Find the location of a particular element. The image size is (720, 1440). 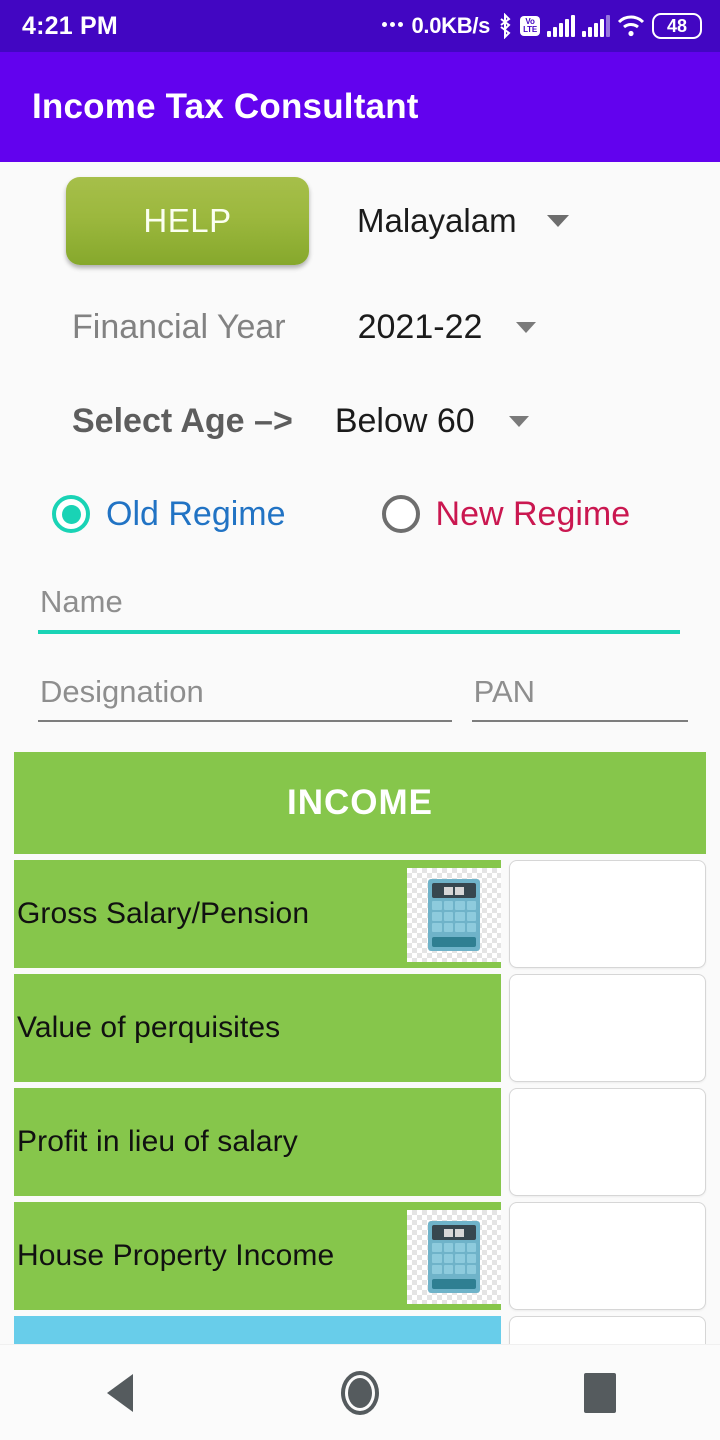

designation-pan-row is located at coordinates (360, 678).